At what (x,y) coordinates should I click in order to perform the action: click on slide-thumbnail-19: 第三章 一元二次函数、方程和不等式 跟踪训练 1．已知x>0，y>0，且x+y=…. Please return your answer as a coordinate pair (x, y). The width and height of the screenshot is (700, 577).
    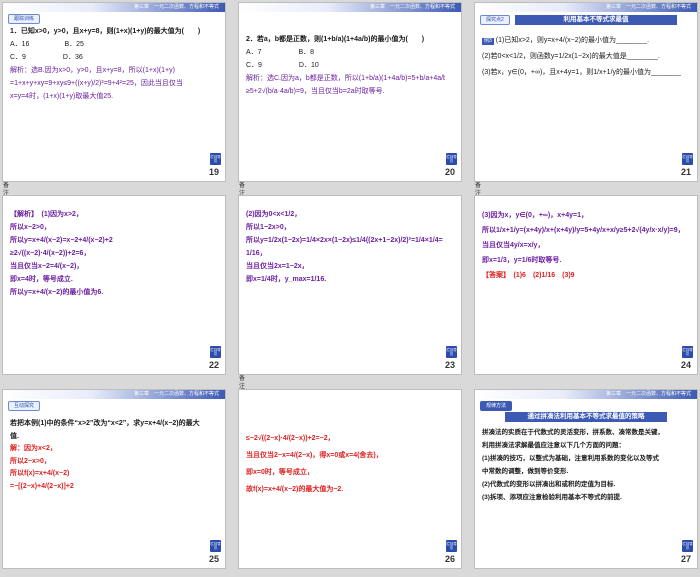
    Looking at the image, I should click on (114, 92).